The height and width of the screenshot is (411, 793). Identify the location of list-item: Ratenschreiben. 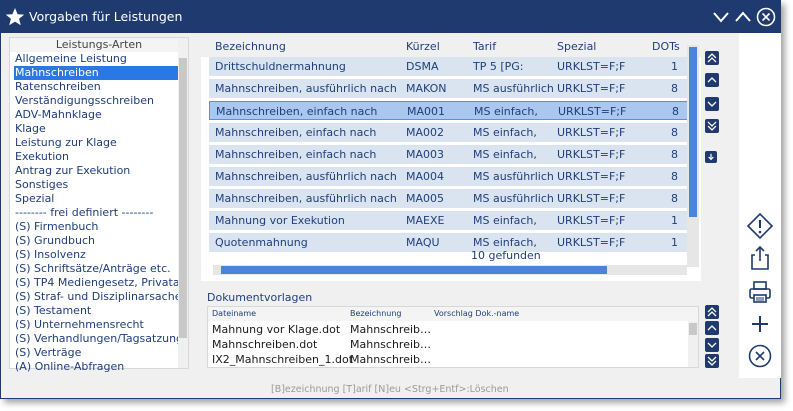
(96, 87).